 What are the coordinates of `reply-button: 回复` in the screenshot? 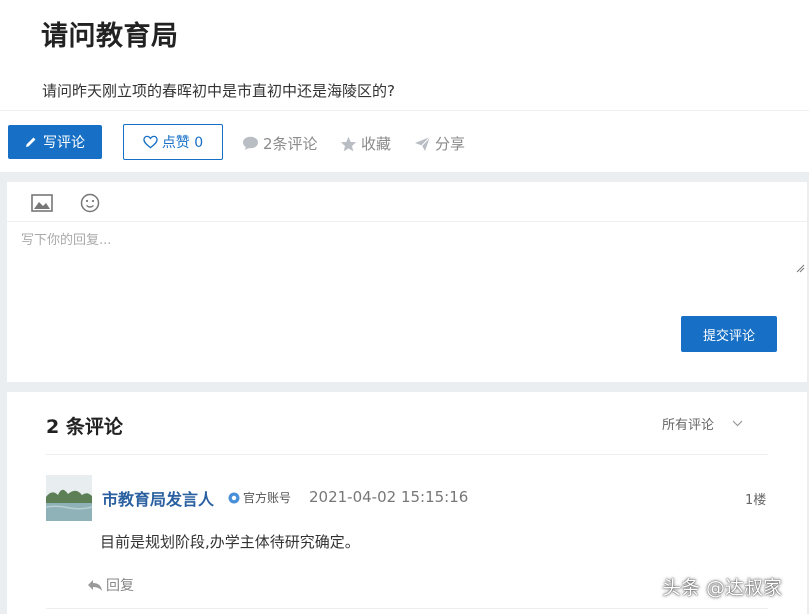 It's located at (110, 585).